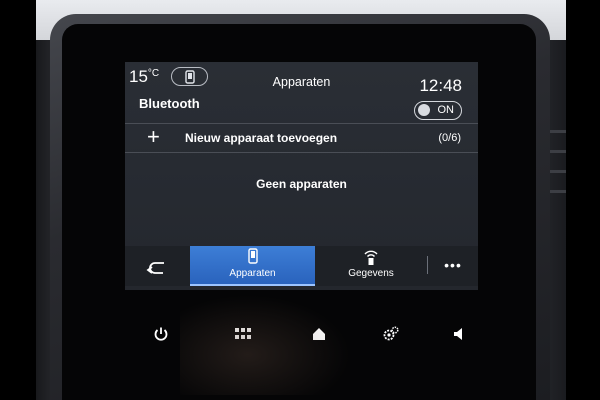  What do you see at coordinates (453, 266) in the screenshot?
I see `more-button: •••` at bounding box center [453, 266].